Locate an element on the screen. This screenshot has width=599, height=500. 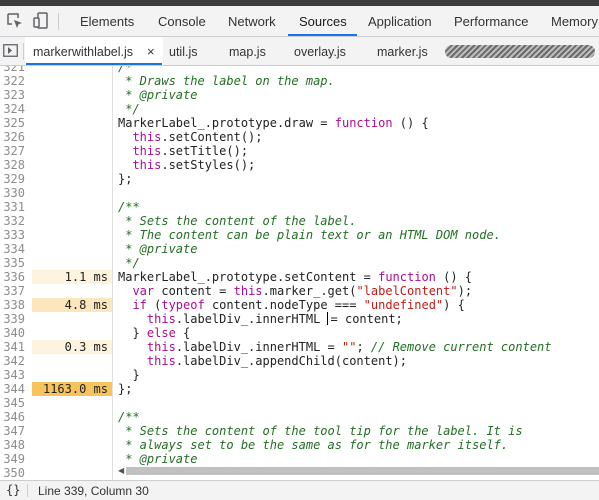
code-line: 343 } is located at coordinates (299, 375).